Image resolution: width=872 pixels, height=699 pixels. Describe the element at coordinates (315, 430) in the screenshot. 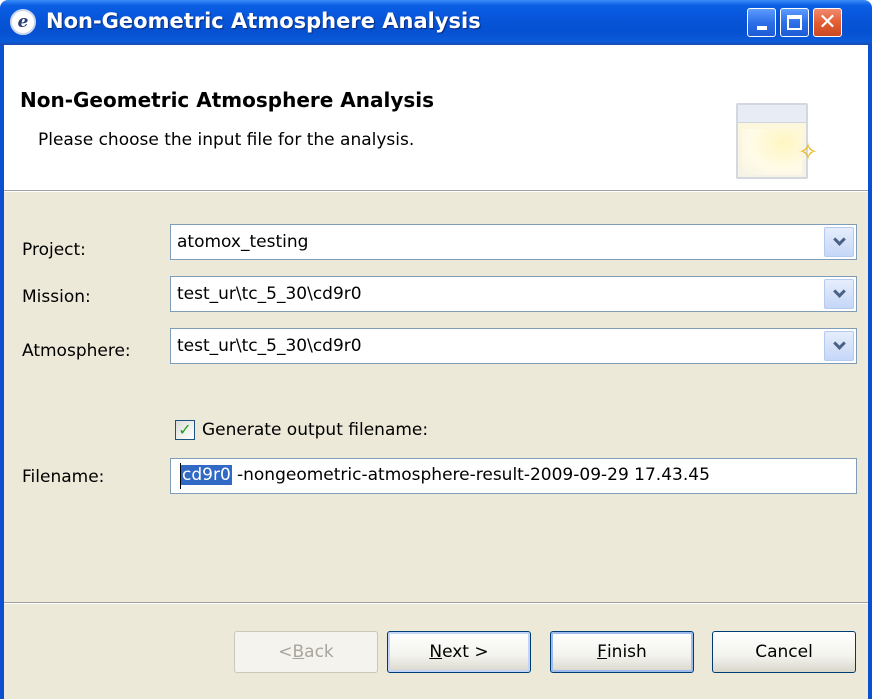

I see `generate-output-label: Generate output filename:` at that location.